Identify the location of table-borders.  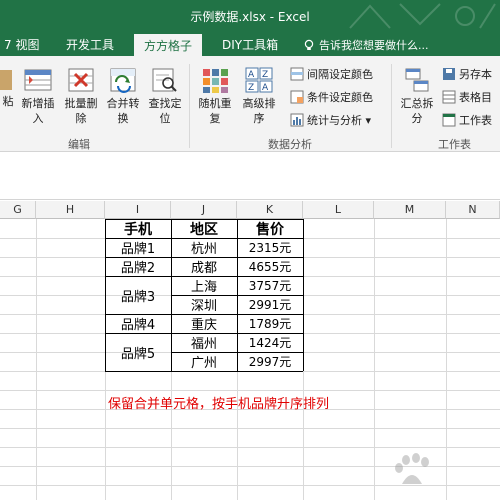
(204, 295).